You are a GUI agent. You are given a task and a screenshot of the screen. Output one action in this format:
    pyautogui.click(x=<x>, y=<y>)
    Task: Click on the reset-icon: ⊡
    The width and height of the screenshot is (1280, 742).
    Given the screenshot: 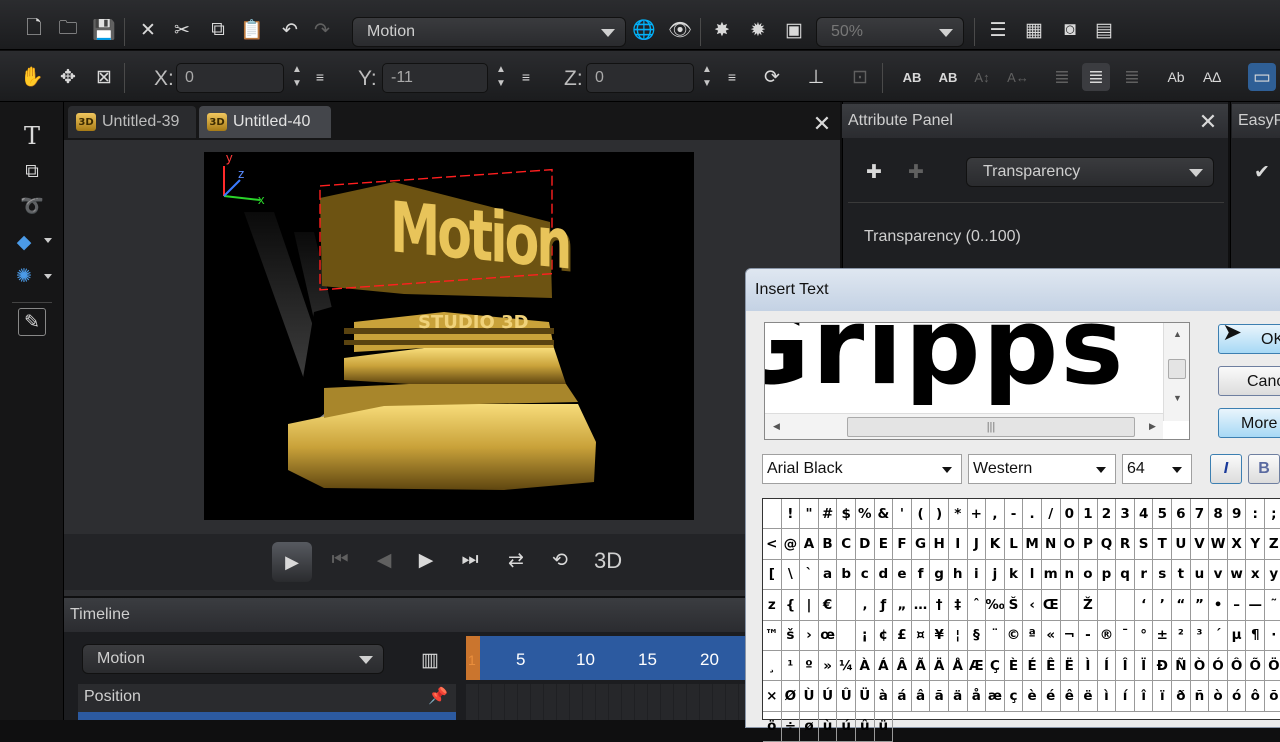 What is the action you would take?
    pyautogui.click(x=860, y=77)
    